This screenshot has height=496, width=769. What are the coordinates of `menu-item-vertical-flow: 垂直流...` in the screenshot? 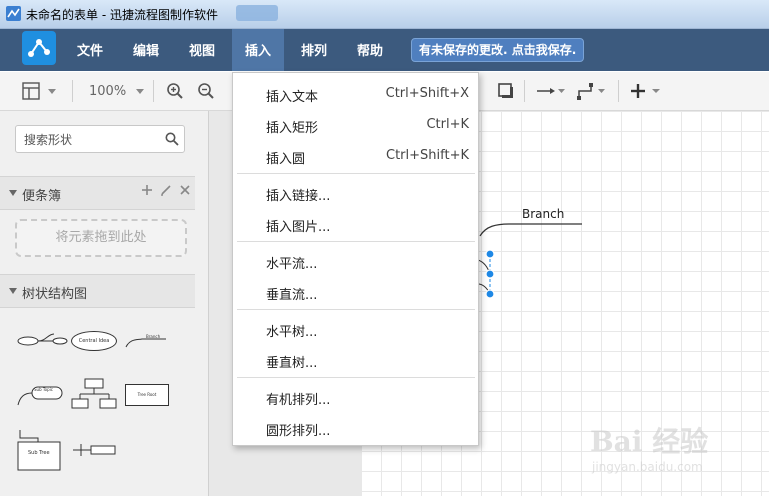 It's located at (355, 292).